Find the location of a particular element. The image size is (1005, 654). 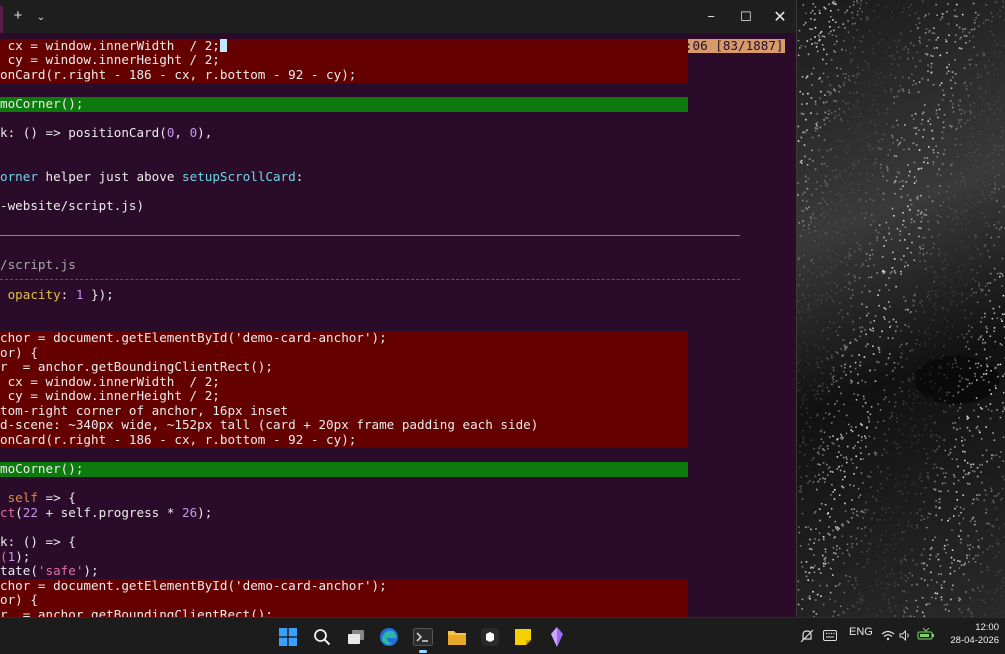

taskbar: ENG 12:00 28-04-2026 is located at coordinates (502, 635).